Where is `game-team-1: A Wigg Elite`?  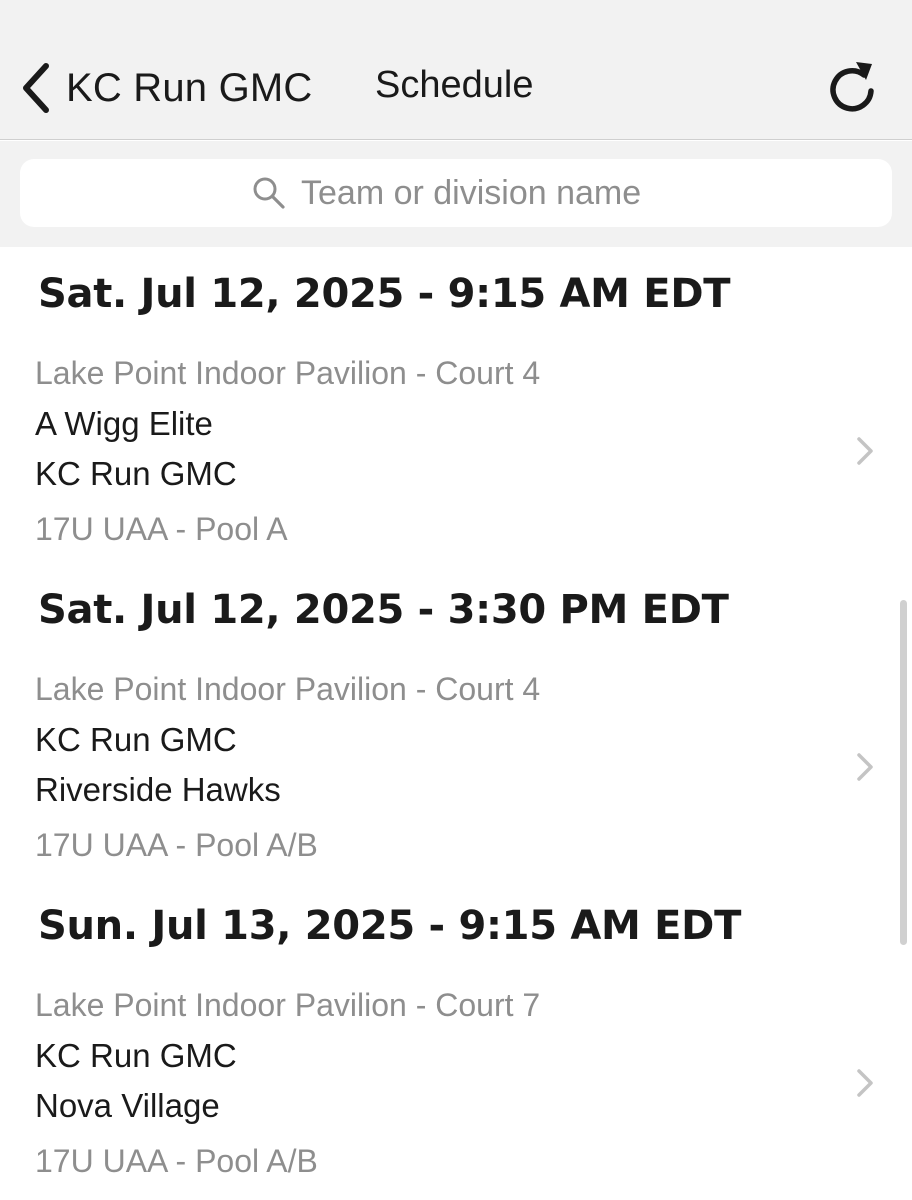 game-team-1: A Wigg Elite is located at coordinates (124, 423).